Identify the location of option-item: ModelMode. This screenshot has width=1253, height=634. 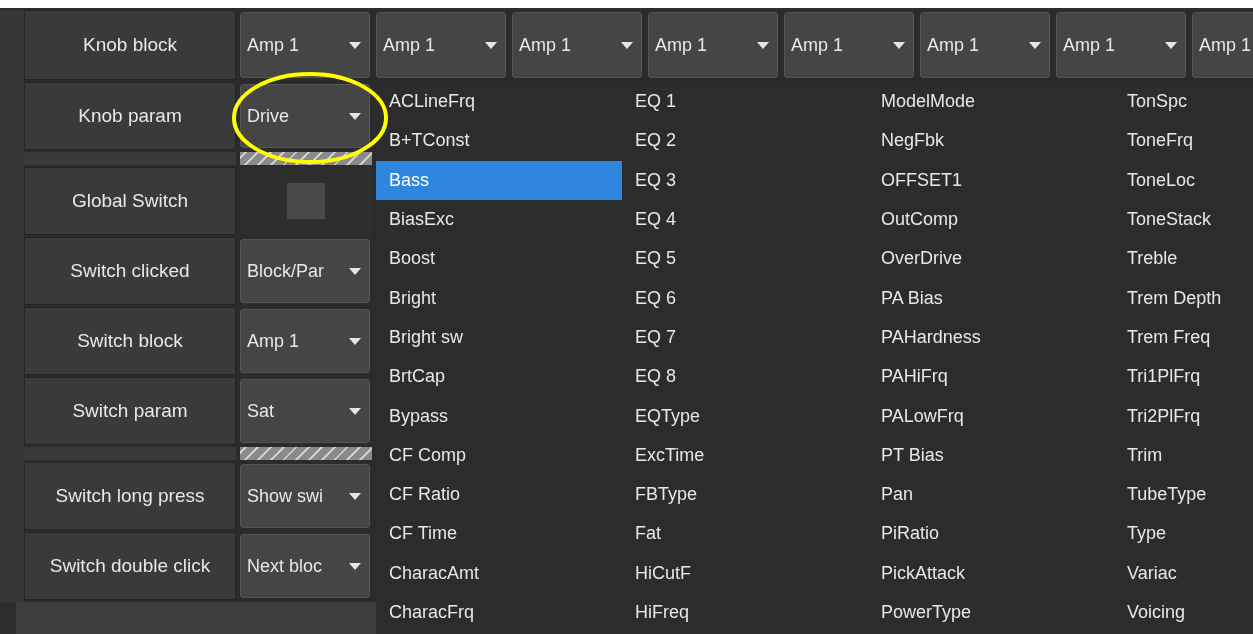
(991, 102).